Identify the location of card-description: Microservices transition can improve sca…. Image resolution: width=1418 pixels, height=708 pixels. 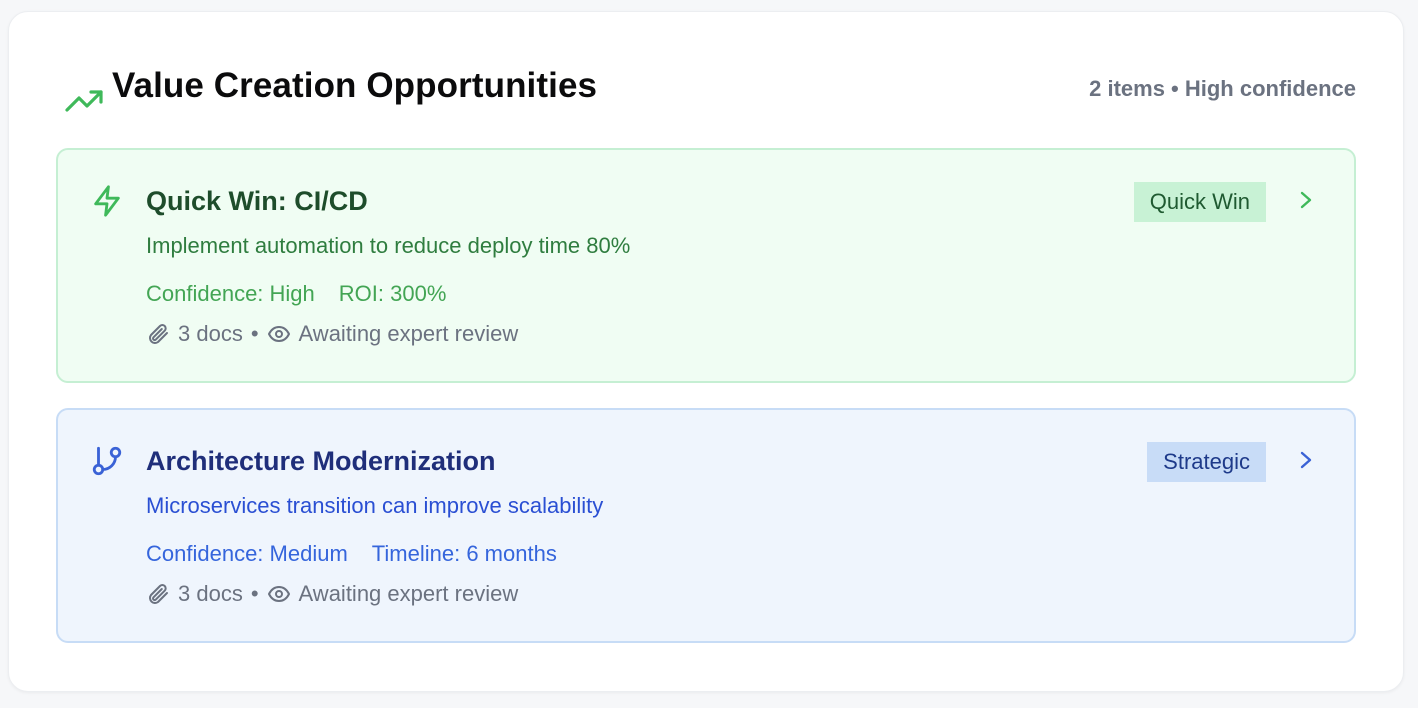
(375, 505).